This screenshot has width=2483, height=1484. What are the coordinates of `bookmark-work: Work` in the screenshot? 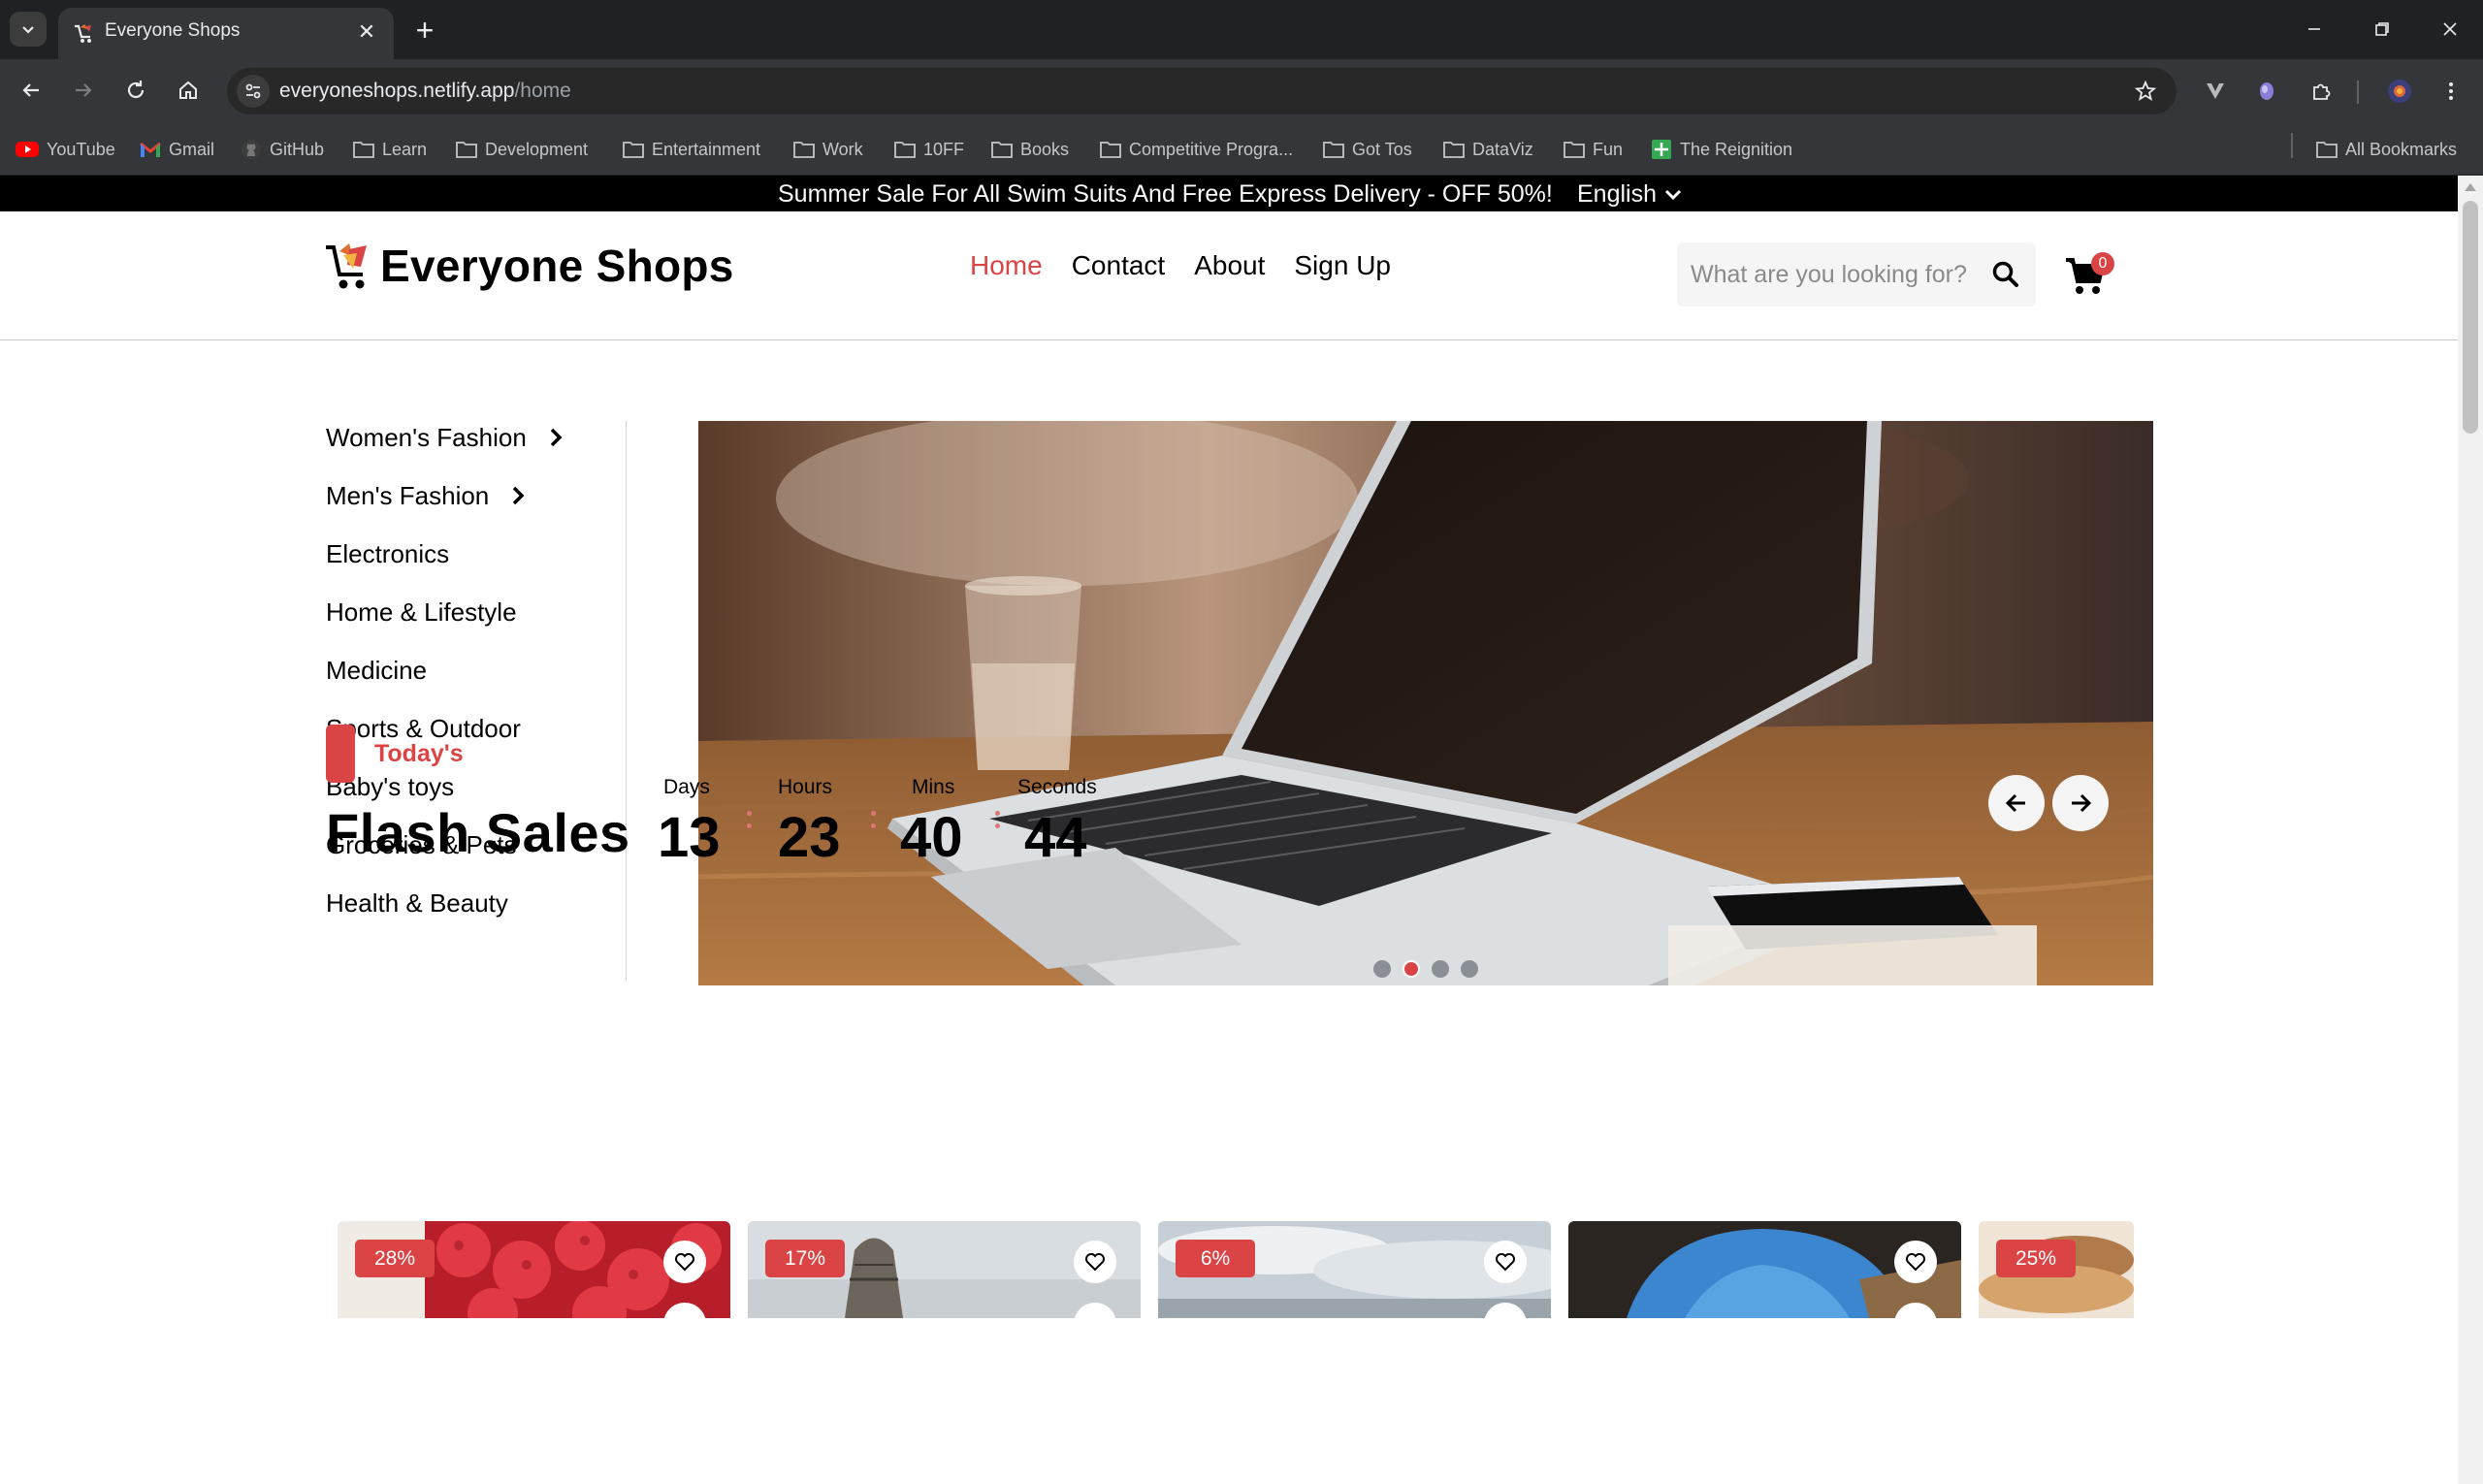 It's located at (828, 149).